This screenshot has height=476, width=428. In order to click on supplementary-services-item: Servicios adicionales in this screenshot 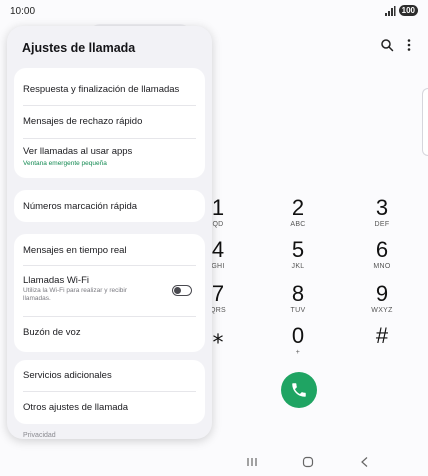, I will do `click(109, 375)`.